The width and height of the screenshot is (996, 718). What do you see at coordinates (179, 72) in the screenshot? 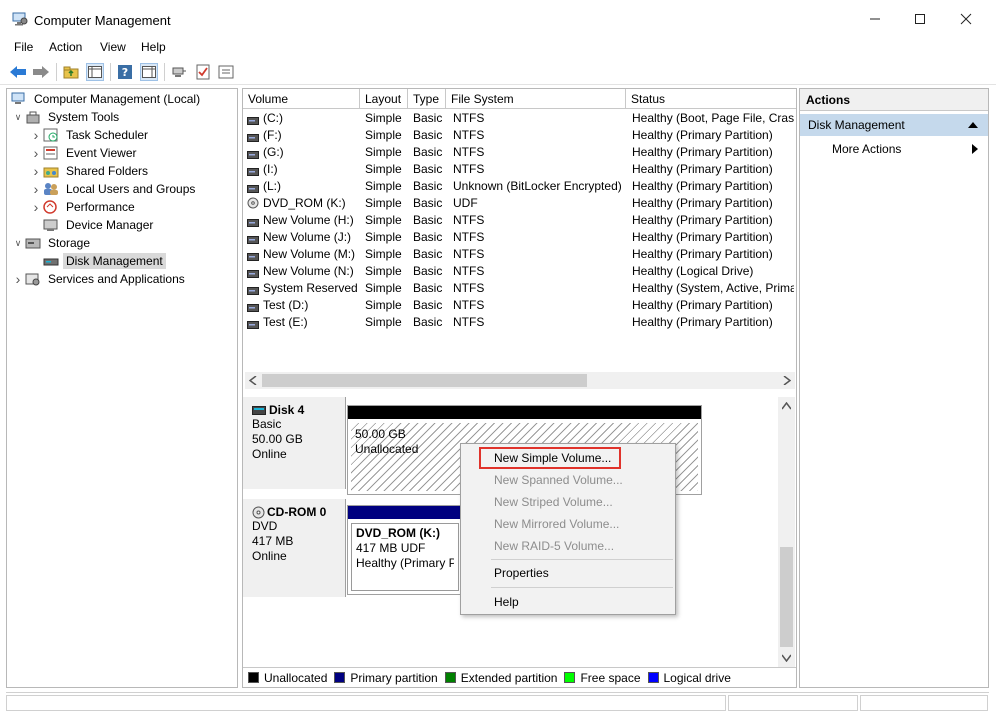
I see `connect-button` at bounding box center [179, 72].